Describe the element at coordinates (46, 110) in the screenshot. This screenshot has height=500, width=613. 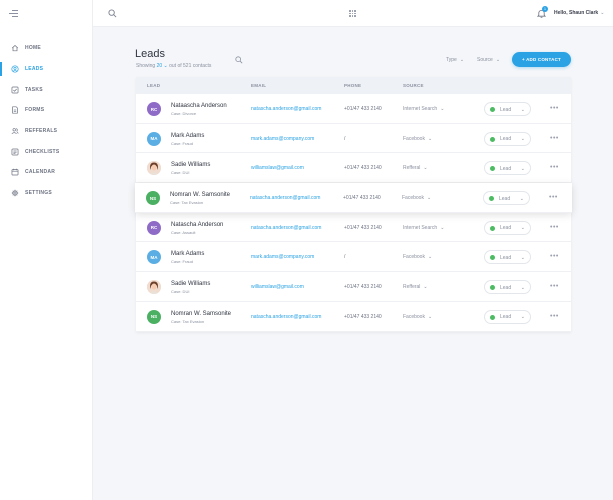
I see `sidebar-item-forms: FORMS` at that location.